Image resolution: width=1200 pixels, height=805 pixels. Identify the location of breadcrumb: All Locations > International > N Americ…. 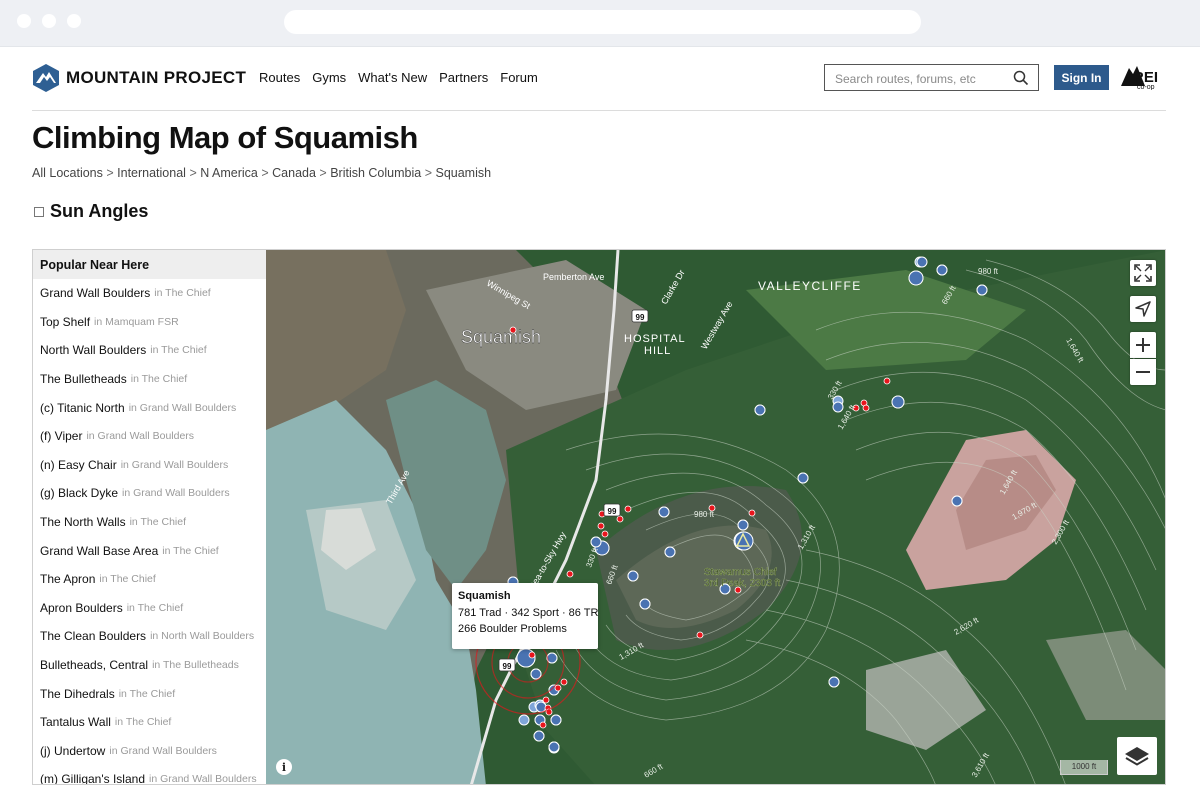
(261, 173).